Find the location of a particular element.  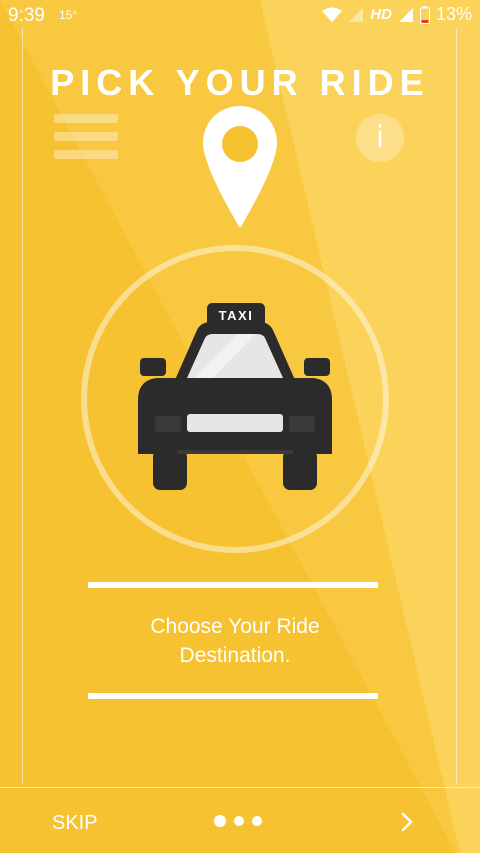

chevron-right-icon is located at coordinates (407, 822).